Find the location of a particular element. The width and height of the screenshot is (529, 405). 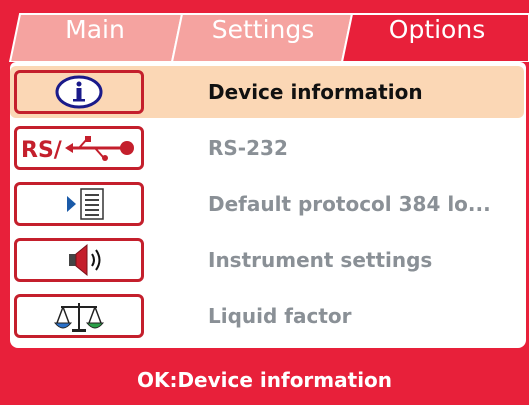

status-bar-hint: OK:Device information is located at coordinates (264, 380).